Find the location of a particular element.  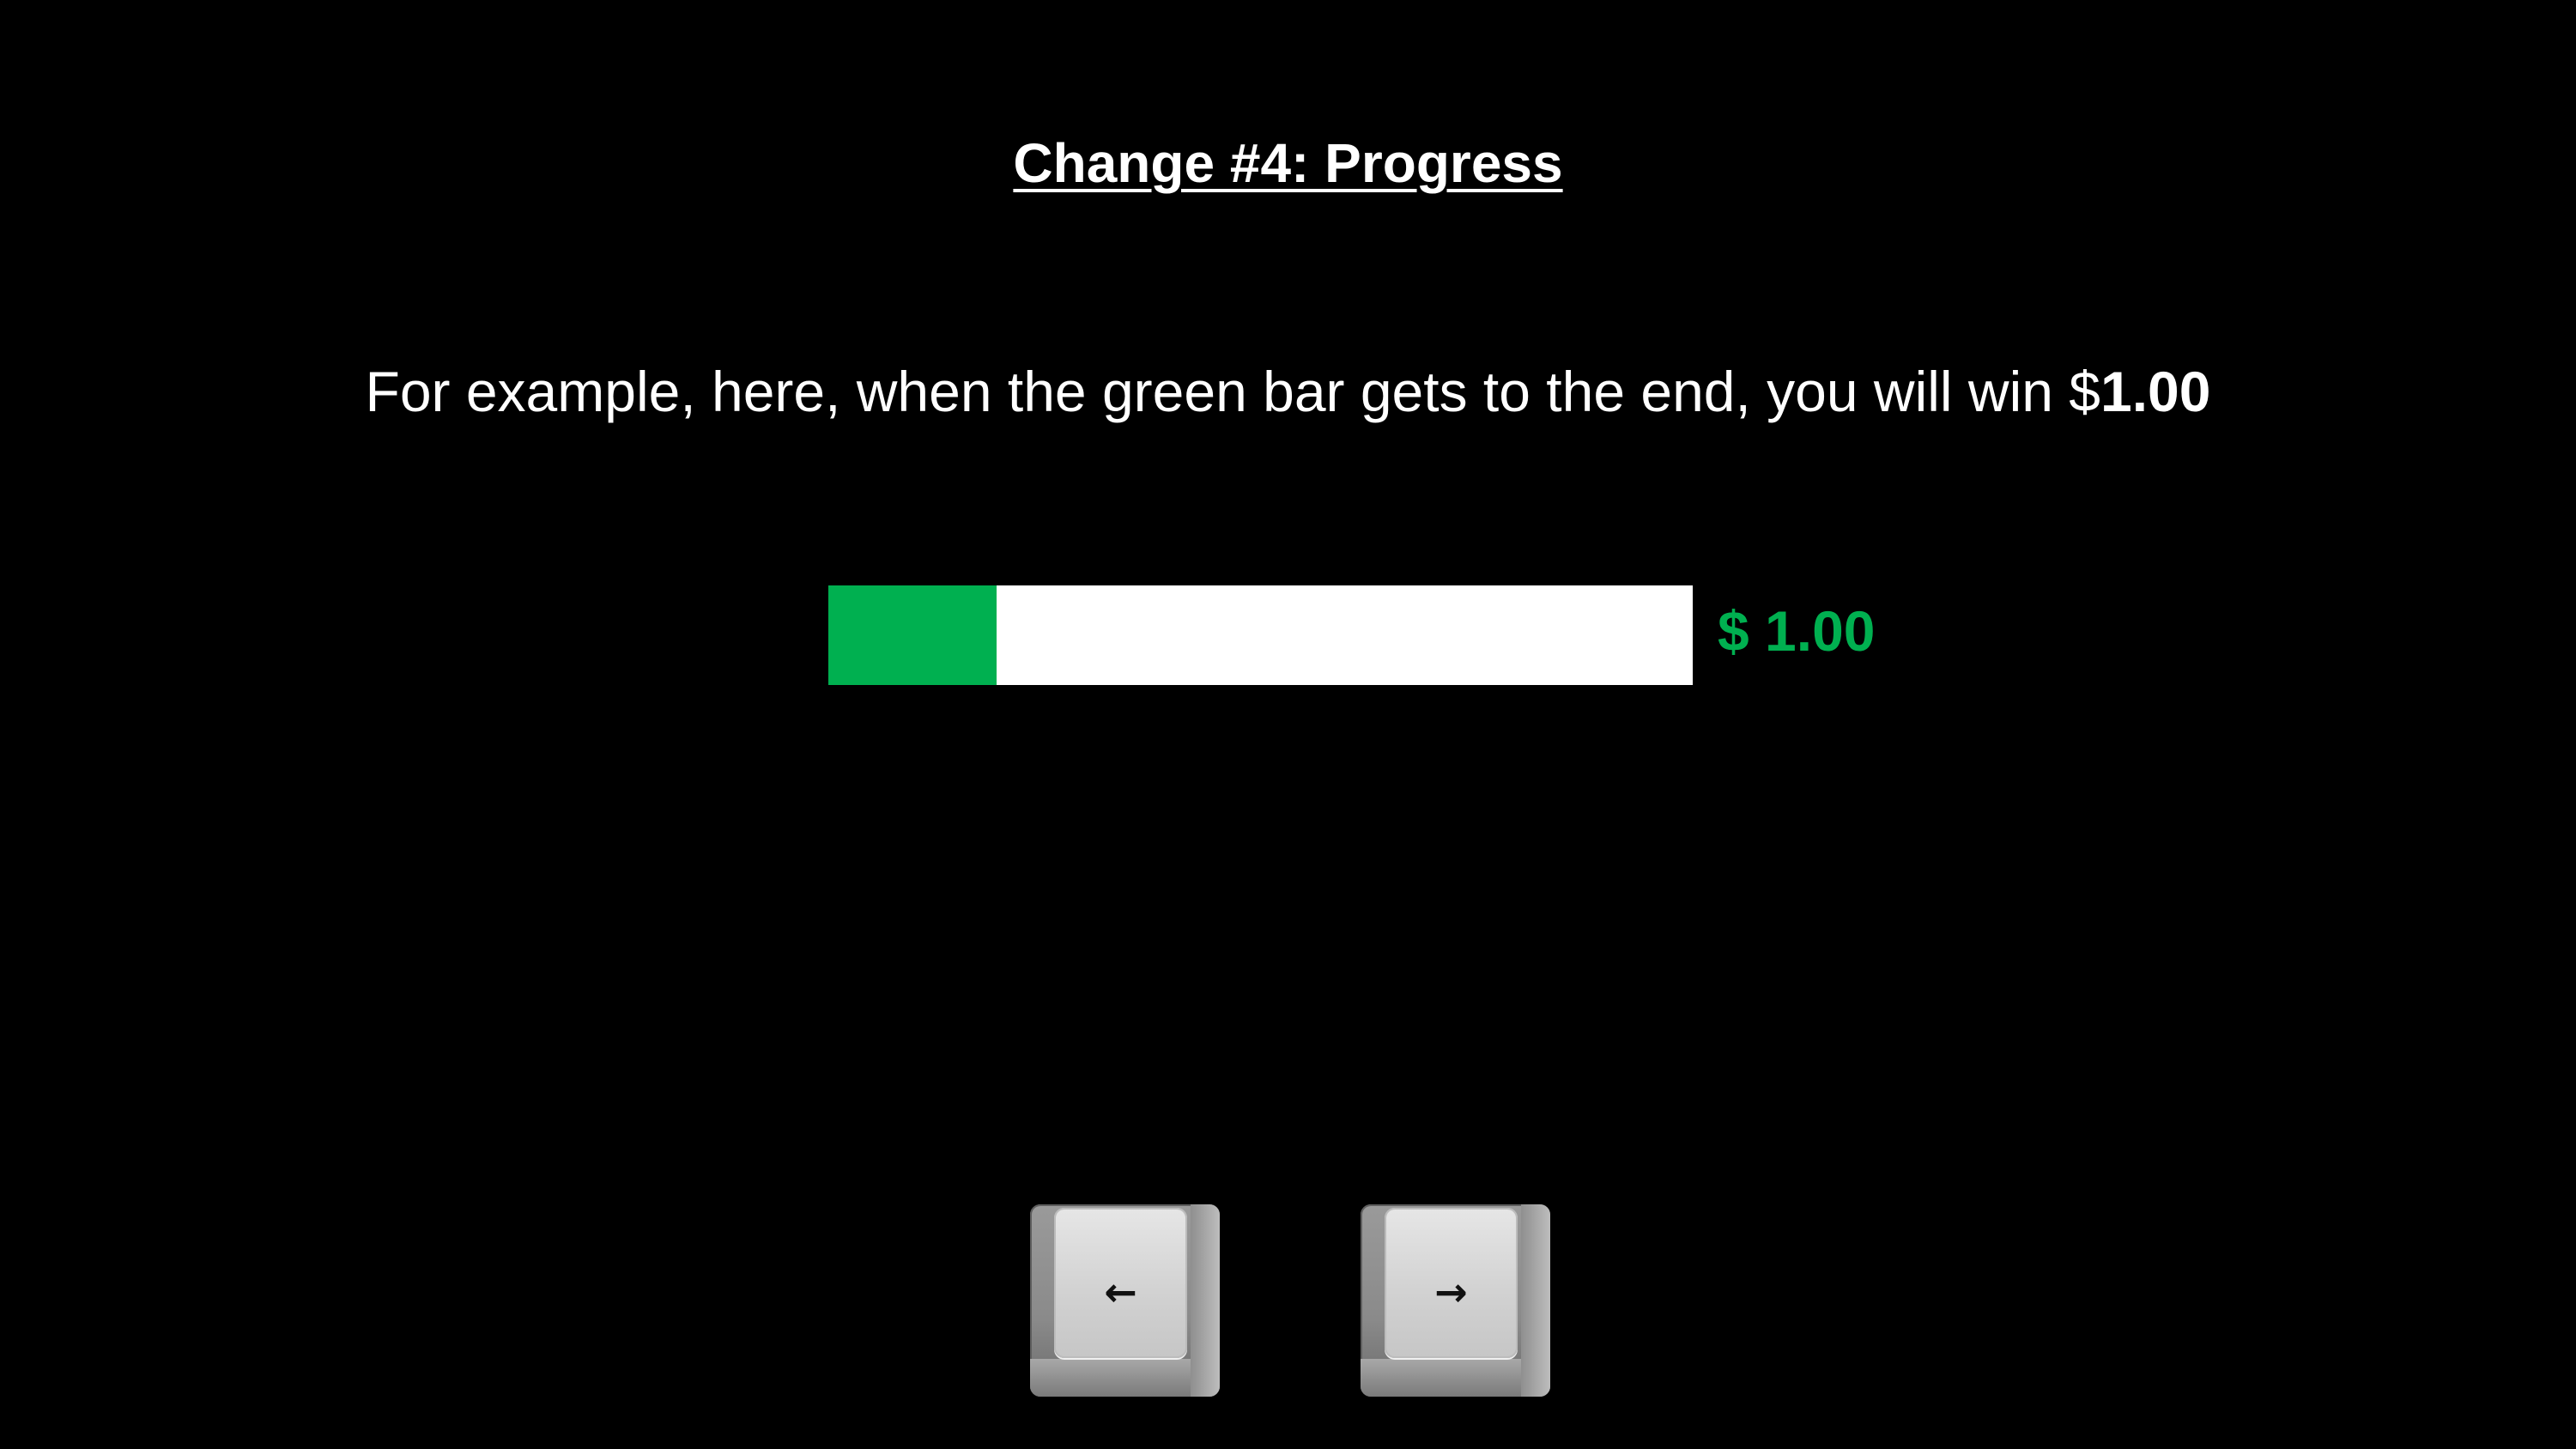

right-arrow-keycap: → is located at coordinates (1451, 1283).